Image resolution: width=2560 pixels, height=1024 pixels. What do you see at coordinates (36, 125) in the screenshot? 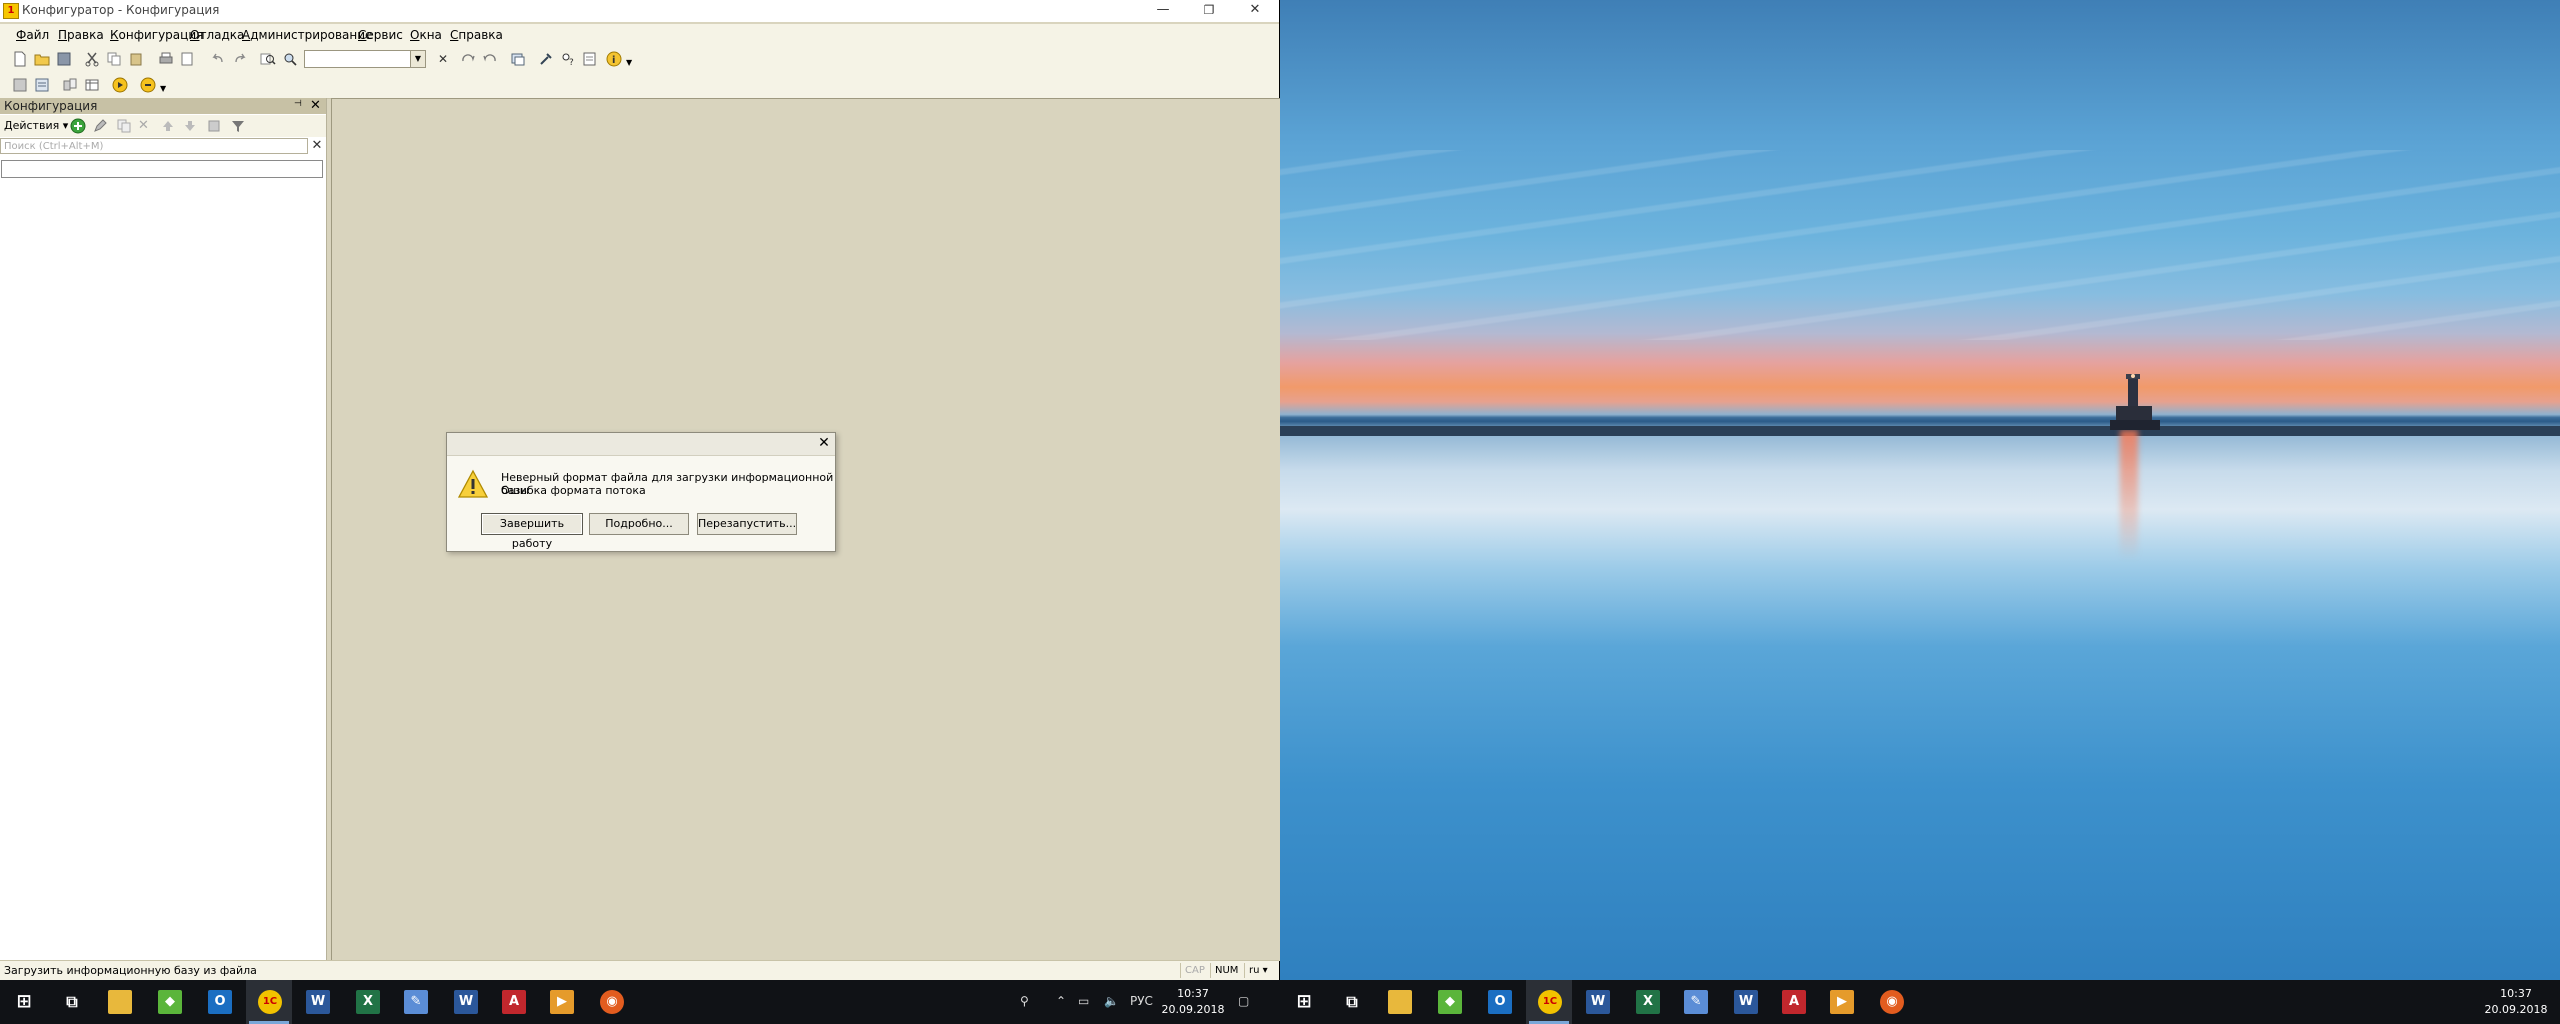
I see `actions-menu-button: Действия ▾` at bounding box center [36, 125].